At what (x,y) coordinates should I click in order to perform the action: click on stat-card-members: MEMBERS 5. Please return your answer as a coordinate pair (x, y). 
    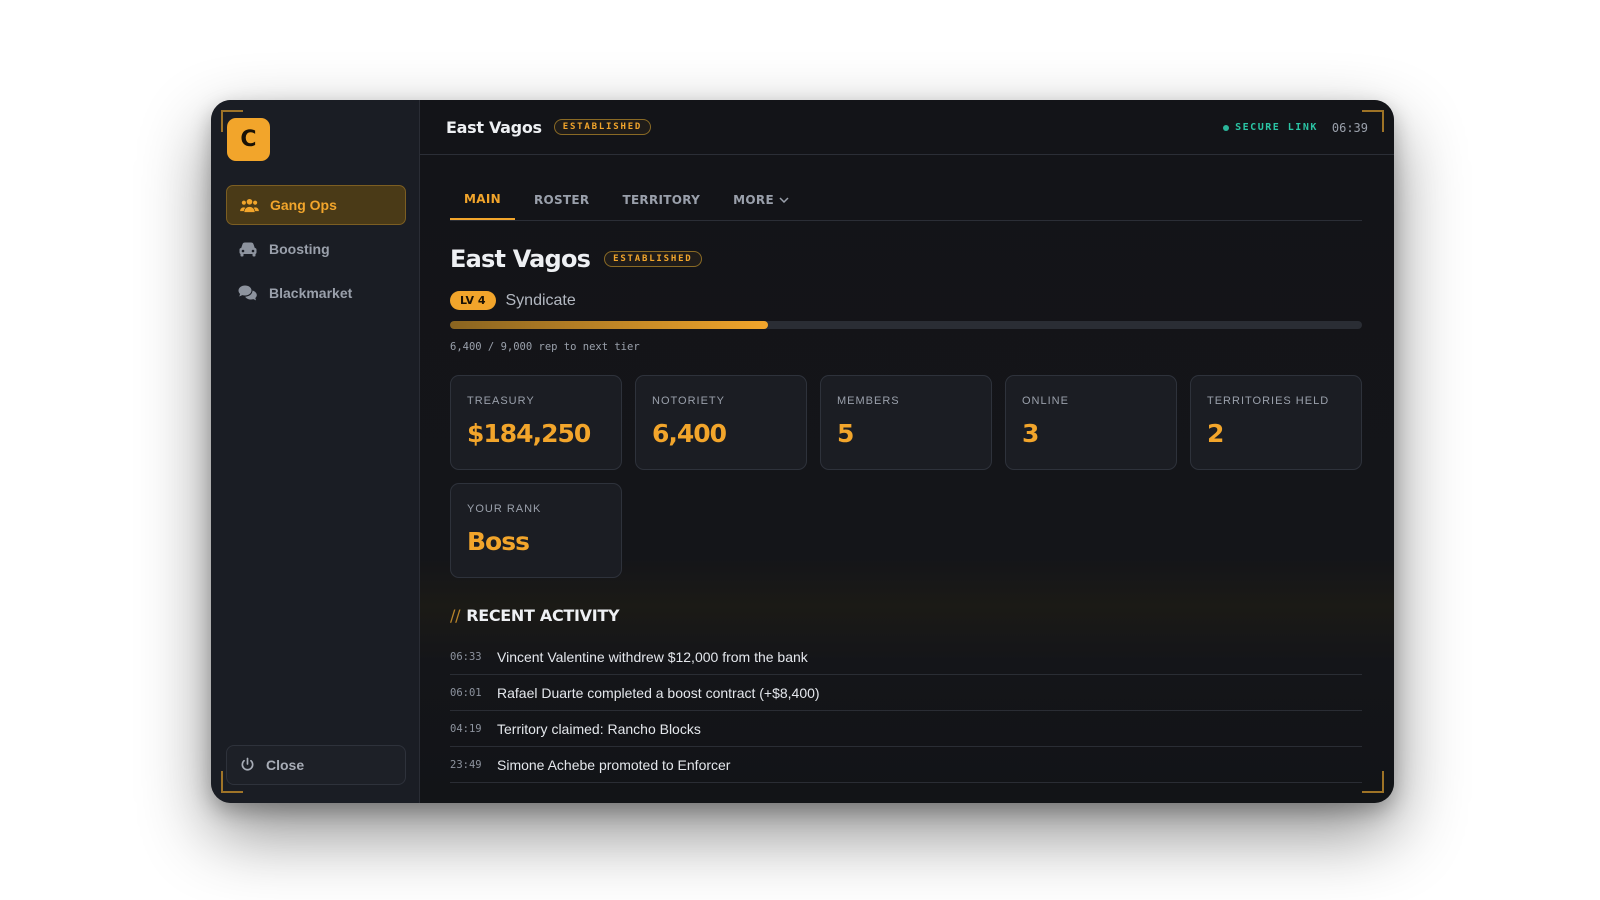
    Looking at the image, I should click on (906, 422).